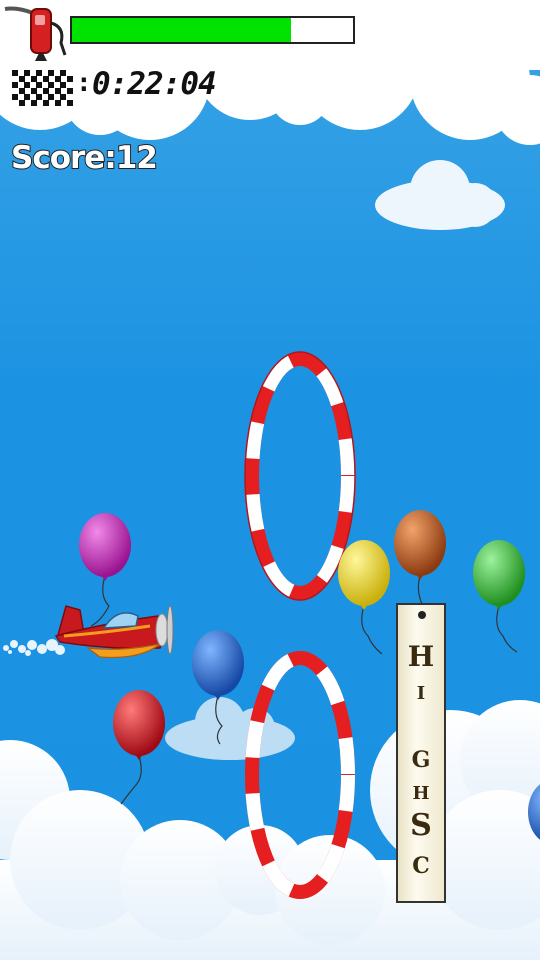  What do you see at coordinates (364, 597) in the screenshot?
I see `balloon-yellow` at bounding box center [364, 597].